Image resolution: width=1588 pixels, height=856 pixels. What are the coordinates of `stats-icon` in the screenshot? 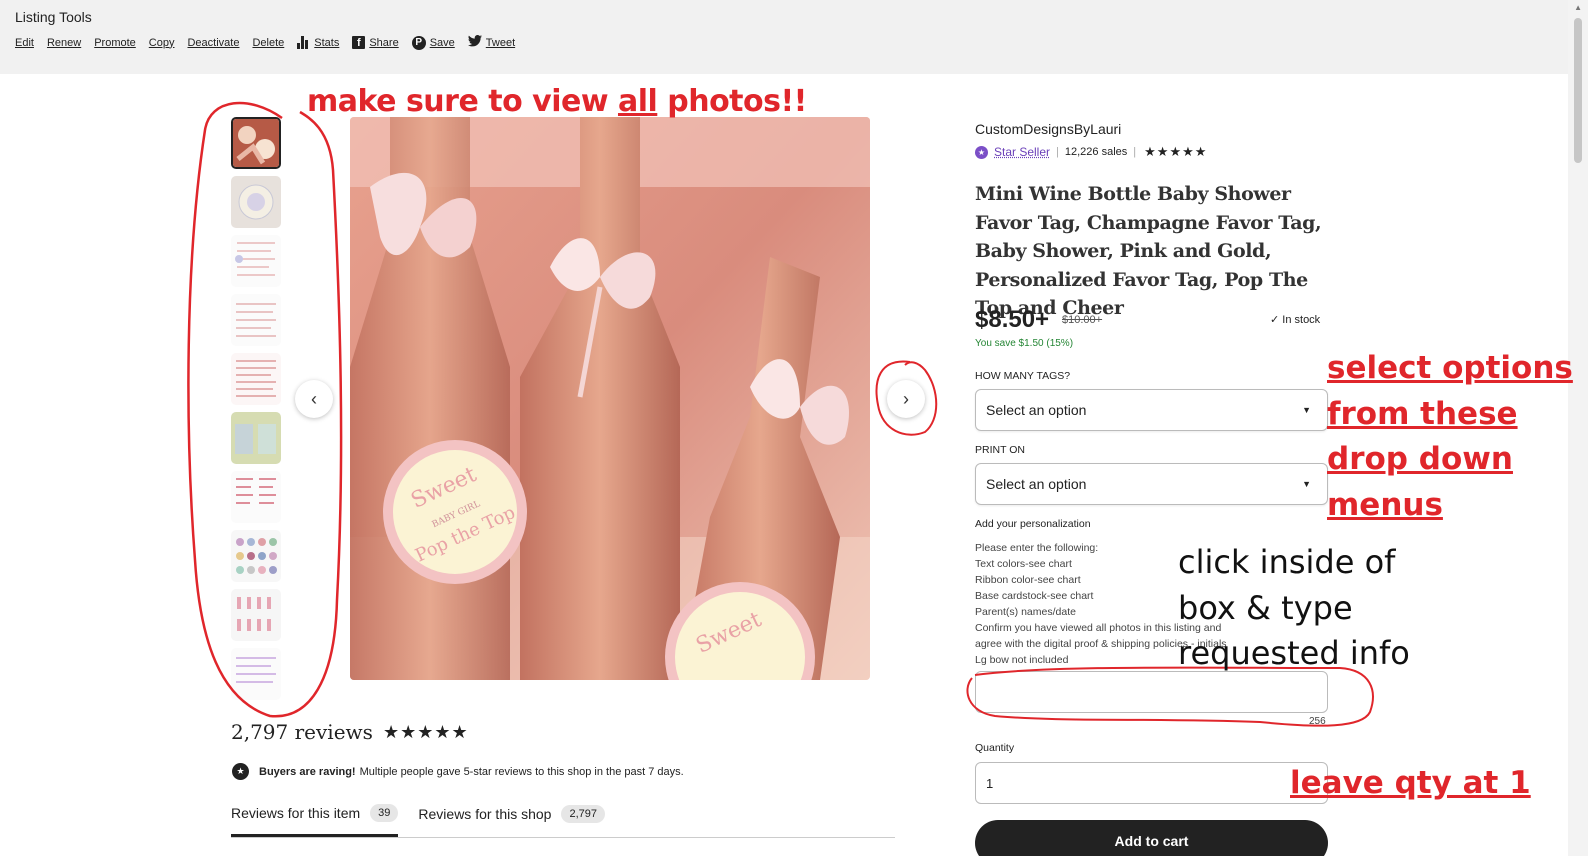 It's located at (303, 42).